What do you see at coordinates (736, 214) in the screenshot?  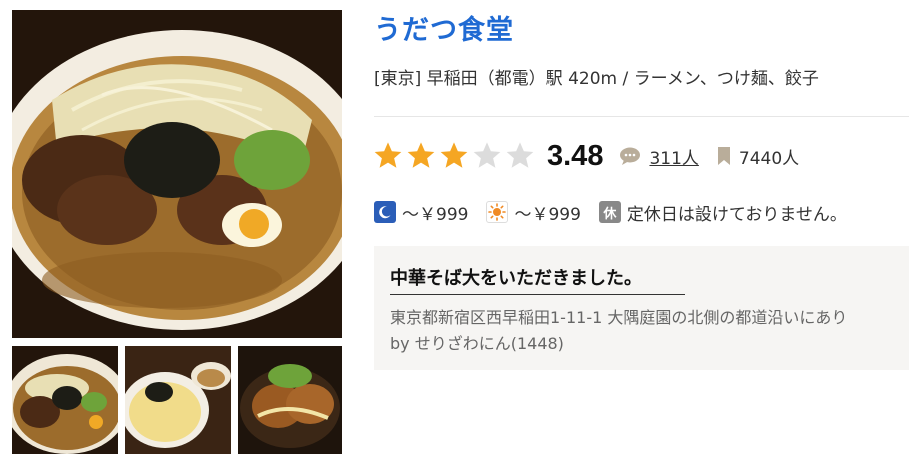 I see `holiday-text: 定休日は設けておりません。` at bounding box center [736, 214].